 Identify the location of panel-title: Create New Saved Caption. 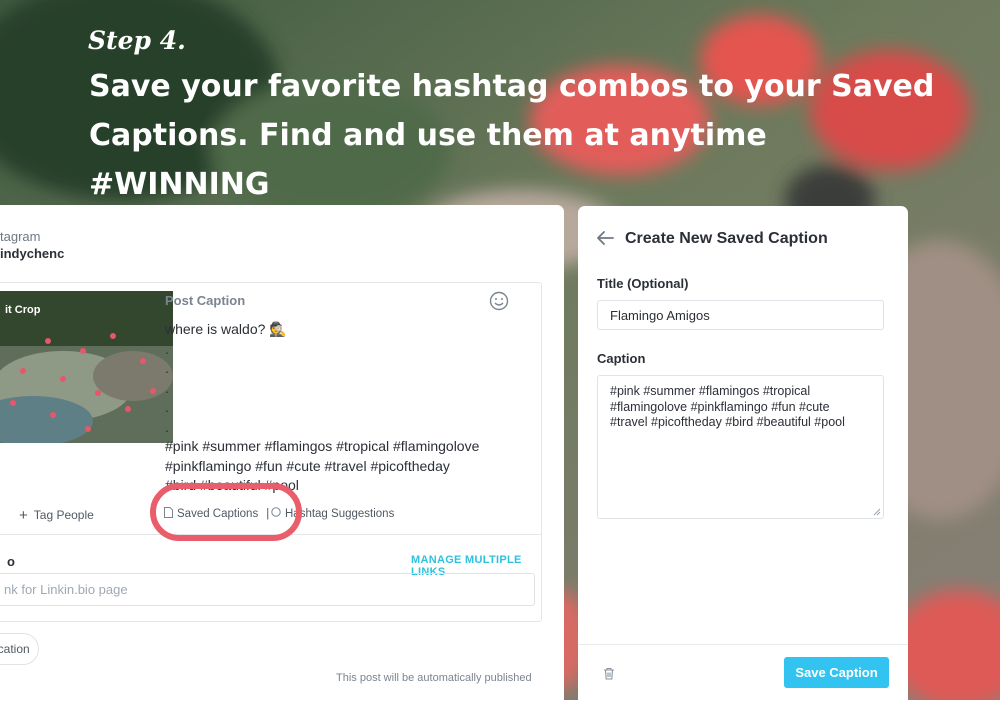
(726, 238).